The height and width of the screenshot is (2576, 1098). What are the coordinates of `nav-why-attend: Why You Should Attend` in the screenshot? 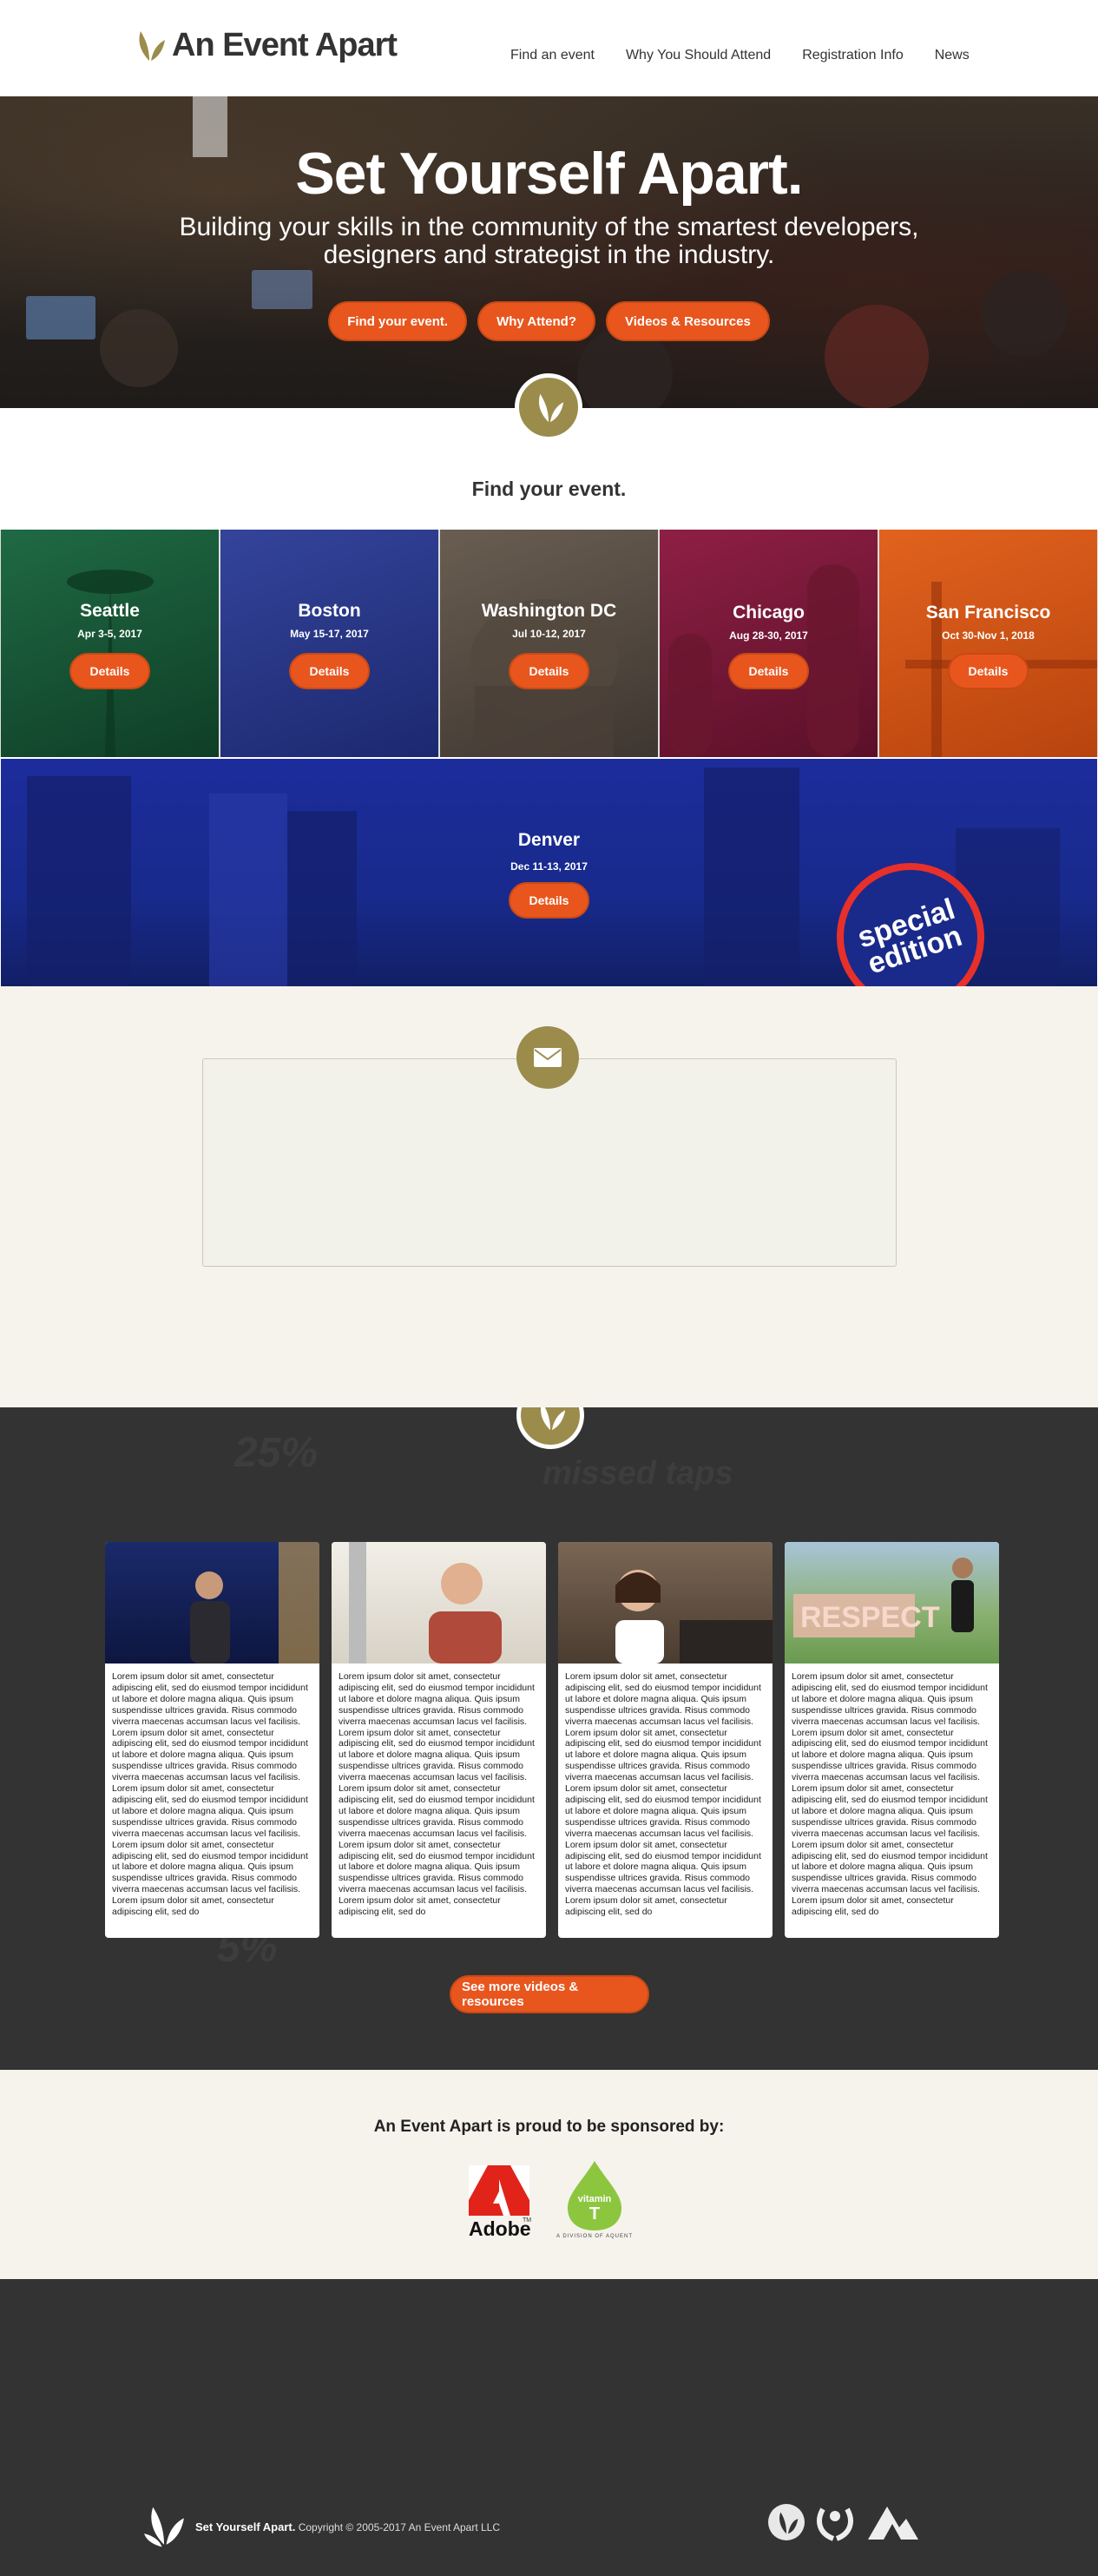 It's located at (698, 55).